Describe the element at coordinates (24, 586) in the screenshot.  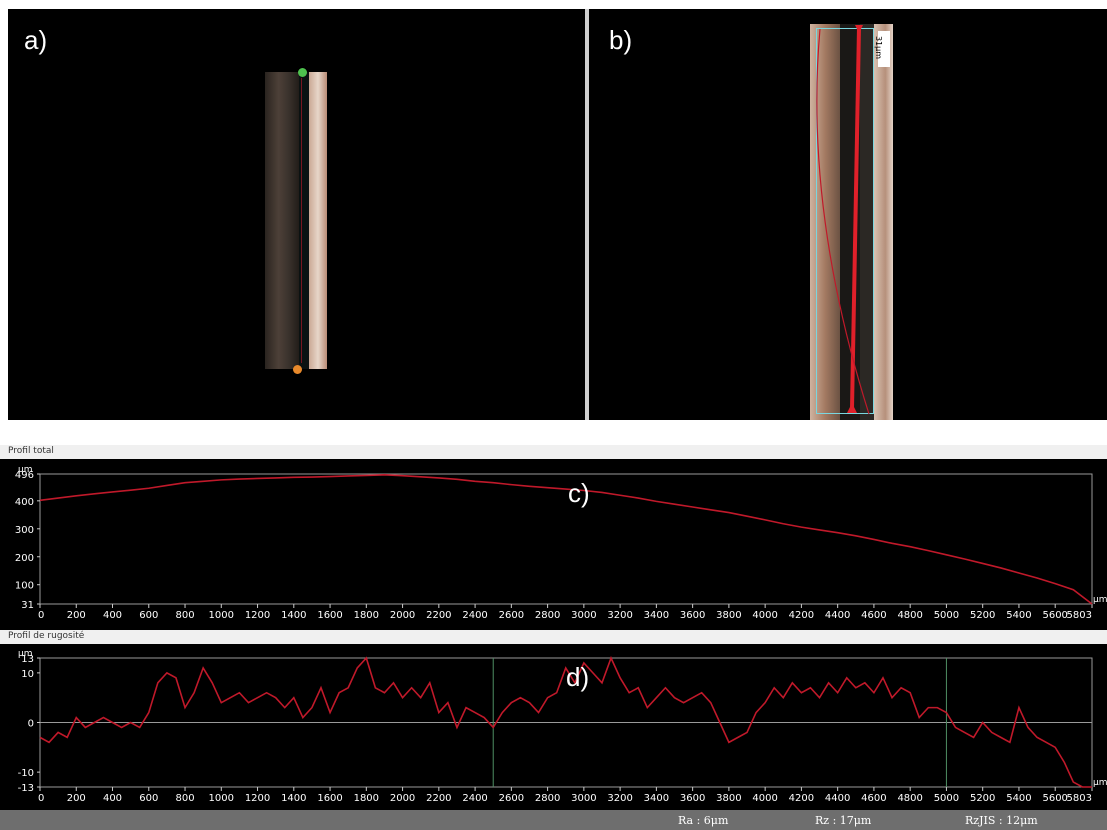
I see `y-tick-label: 100` at that location.